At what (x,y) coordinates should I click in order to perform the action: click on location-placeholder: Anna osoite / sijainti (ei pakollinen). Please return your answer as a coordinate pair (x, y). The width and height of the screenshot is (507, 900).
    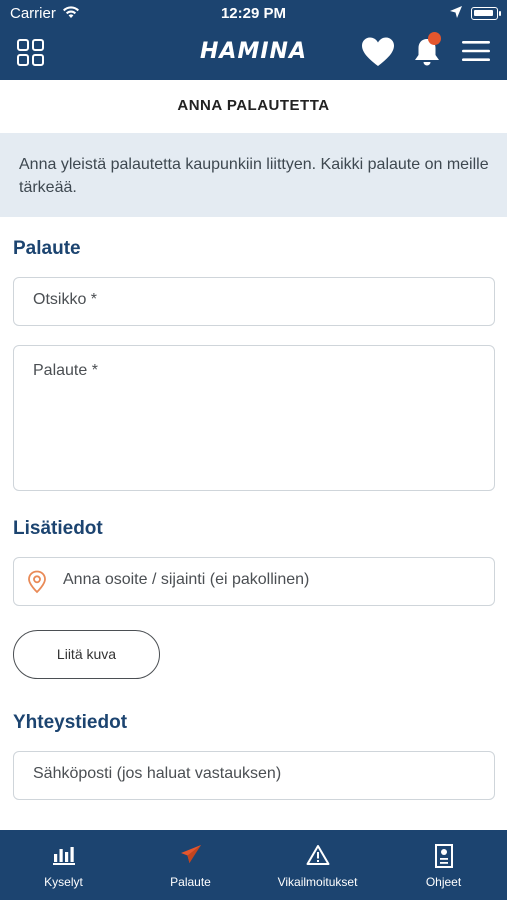
    Looking at the image, I should click on (186, 579).